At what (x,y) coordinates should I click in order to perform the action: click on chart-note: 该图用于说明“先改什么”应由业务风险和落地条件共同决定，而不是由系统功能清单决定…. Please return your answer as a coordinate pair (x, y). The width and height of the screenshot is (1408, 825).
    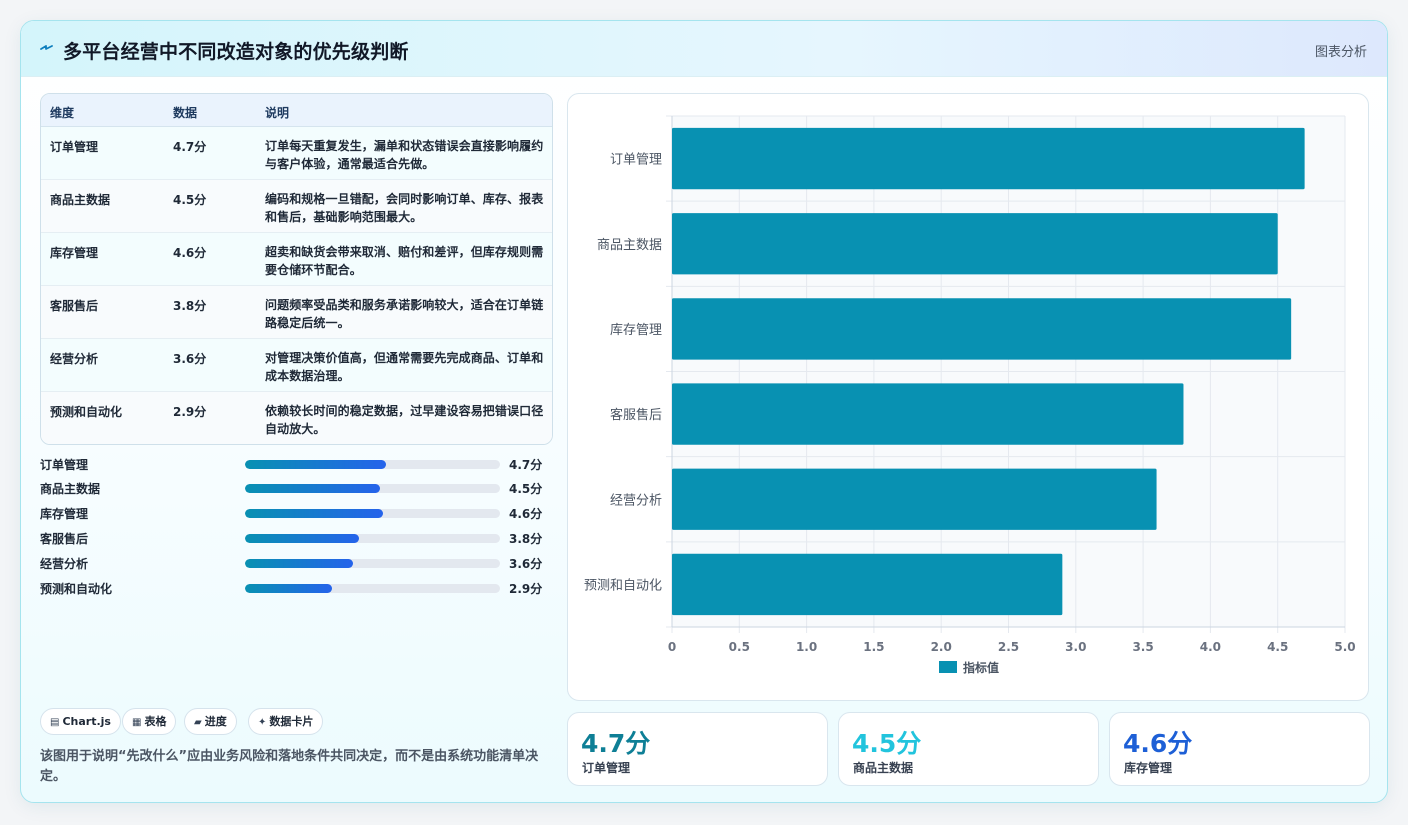
    Looking at the image, I should click on (289, 766).